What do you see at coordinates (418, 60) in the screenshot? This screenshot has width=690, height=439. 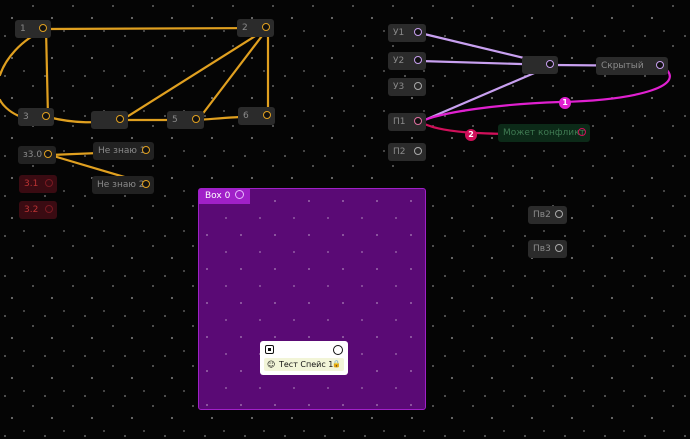 I see `node-u2-port` at bounding box center [418, 60].